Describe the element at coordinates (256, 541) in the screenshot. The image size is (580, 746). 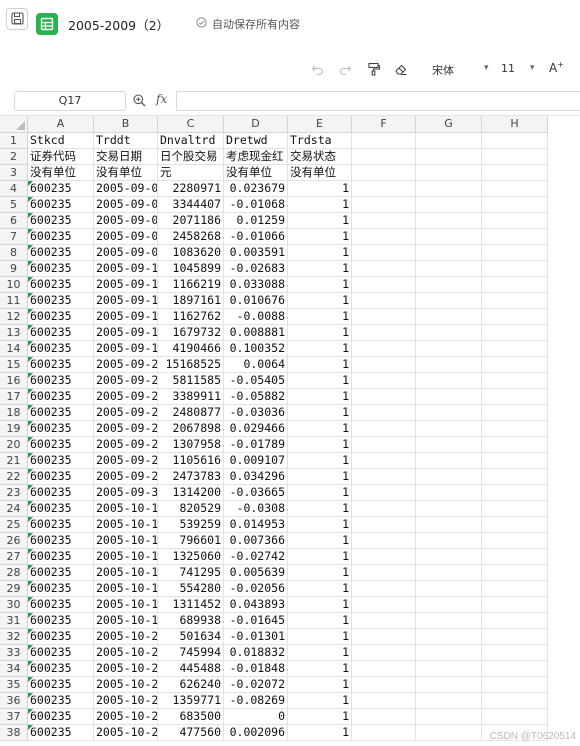
I see `cell-d26: 0.007366` at that location.